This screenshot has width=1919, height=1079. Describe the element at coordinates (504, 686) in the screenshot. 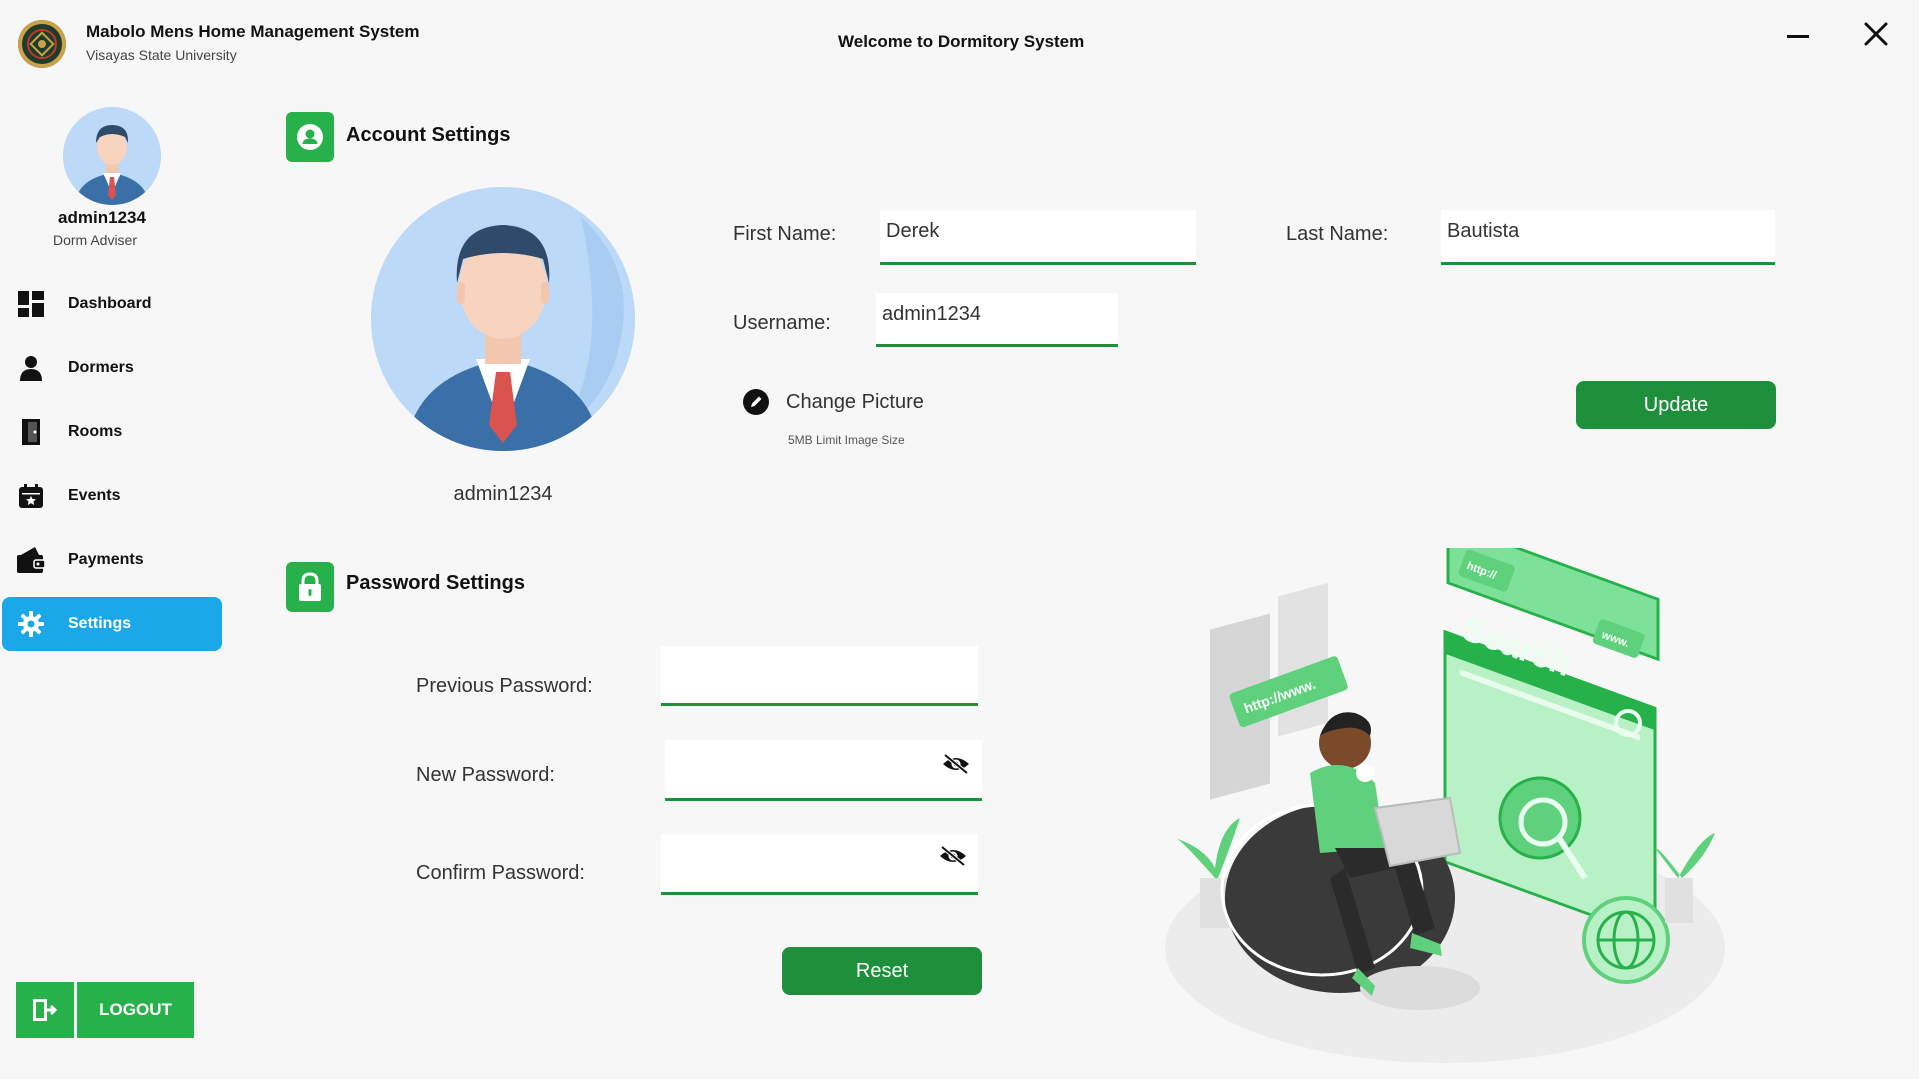

I see `previous-password-label: Previous Password:` at that location.